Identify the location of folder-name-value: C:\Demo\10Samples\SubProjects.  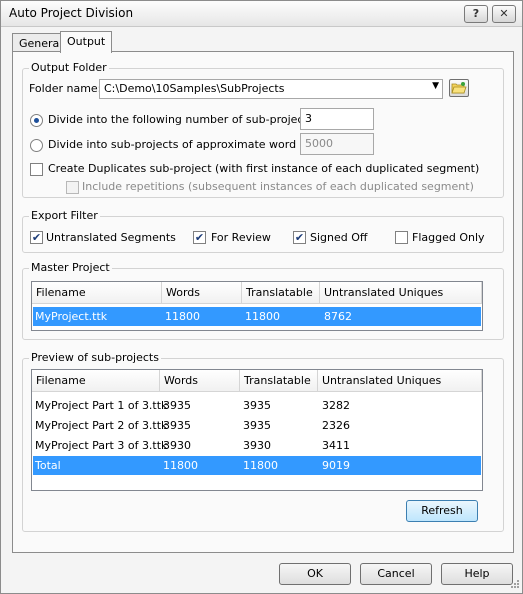
(194, 88).